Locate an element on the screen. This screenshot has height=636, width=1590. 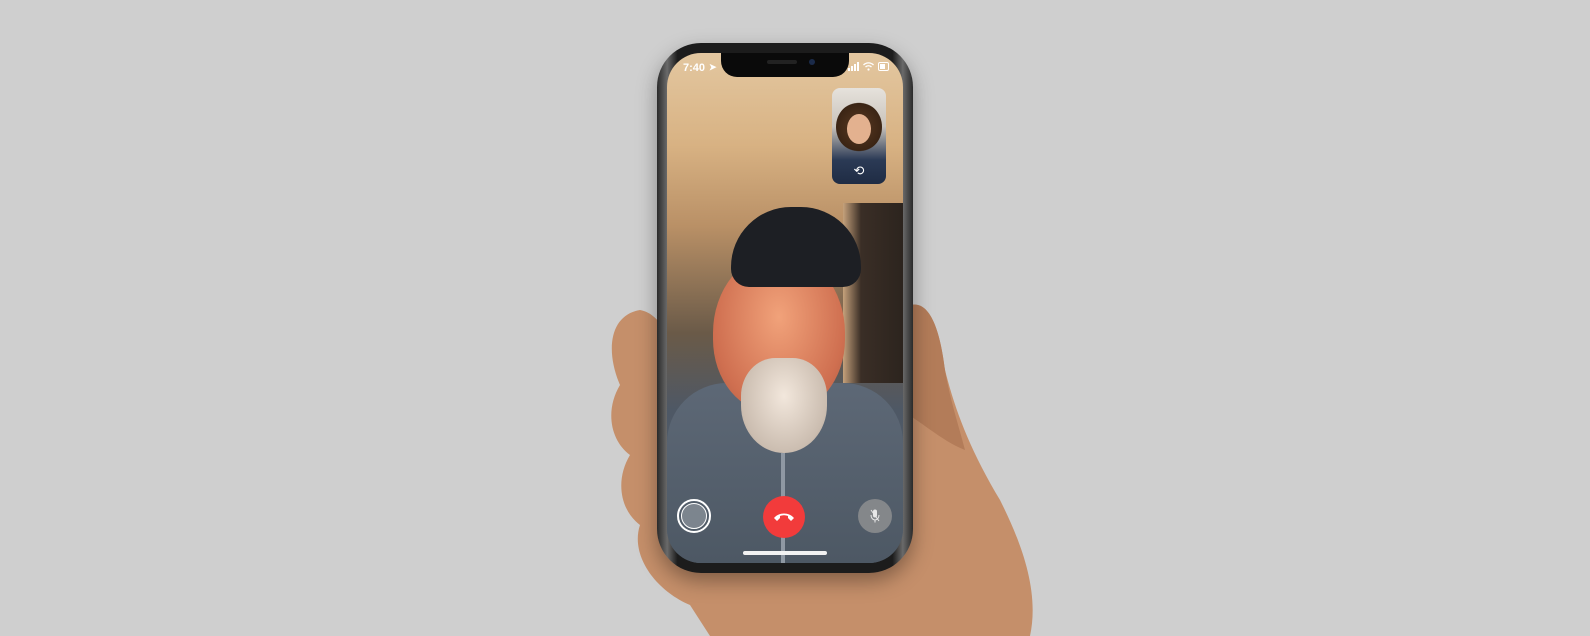
live-photo-shutter-button is located at coordinates (694, 516).